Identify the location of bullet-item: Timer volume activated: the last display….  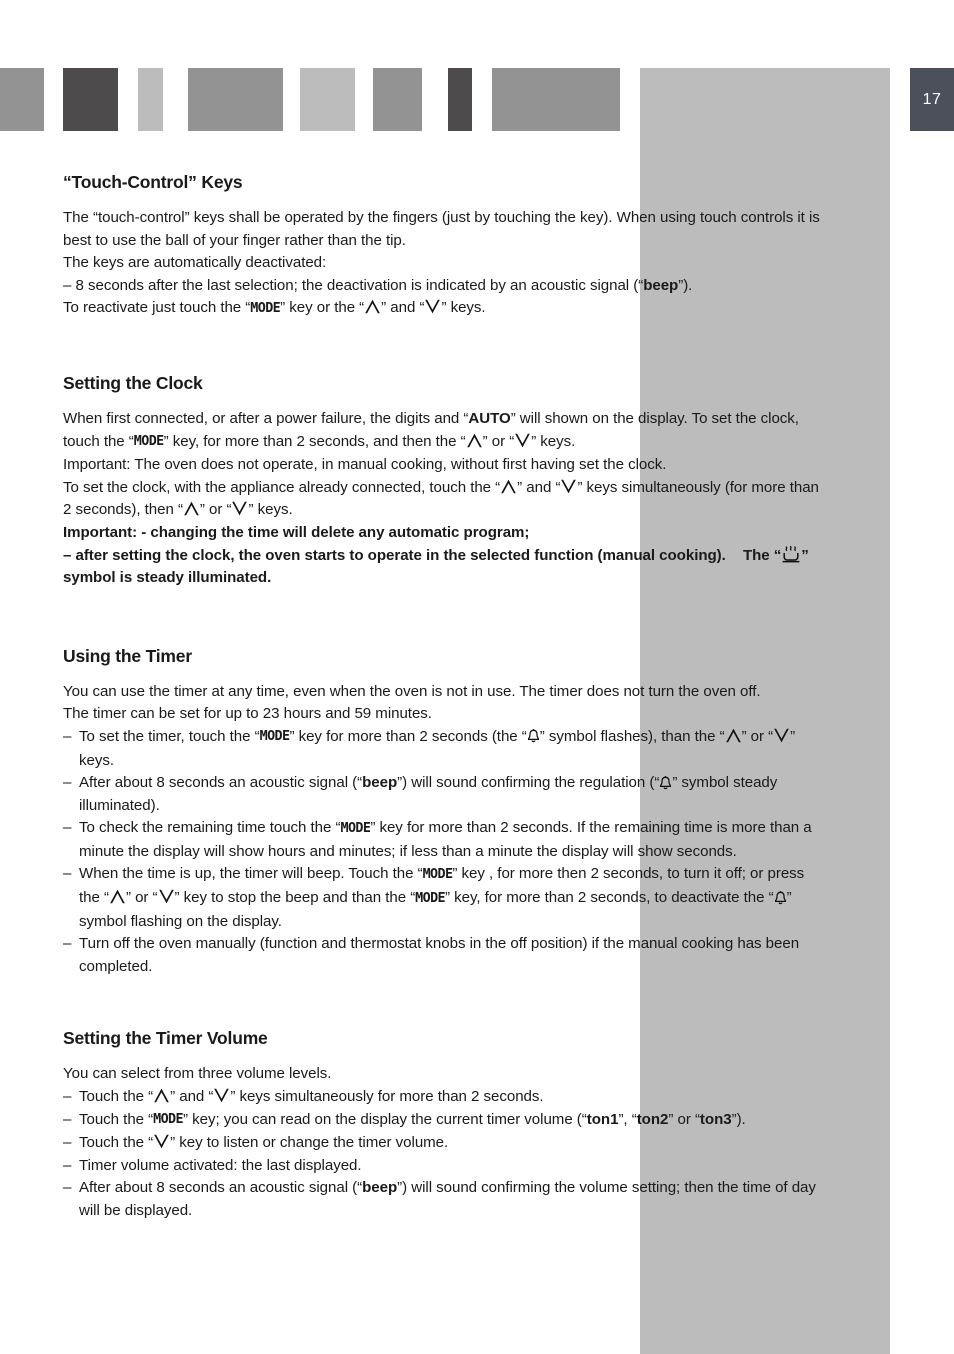
(444, 1166).